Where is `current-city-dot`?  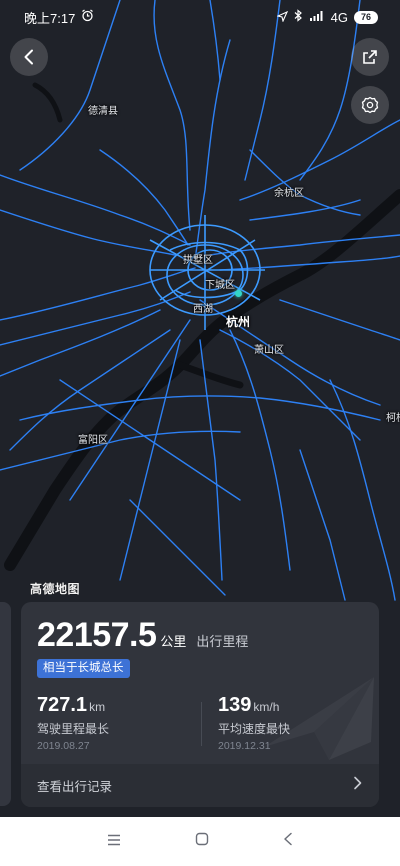
current-city-dot is located at coordinates (238, 293).